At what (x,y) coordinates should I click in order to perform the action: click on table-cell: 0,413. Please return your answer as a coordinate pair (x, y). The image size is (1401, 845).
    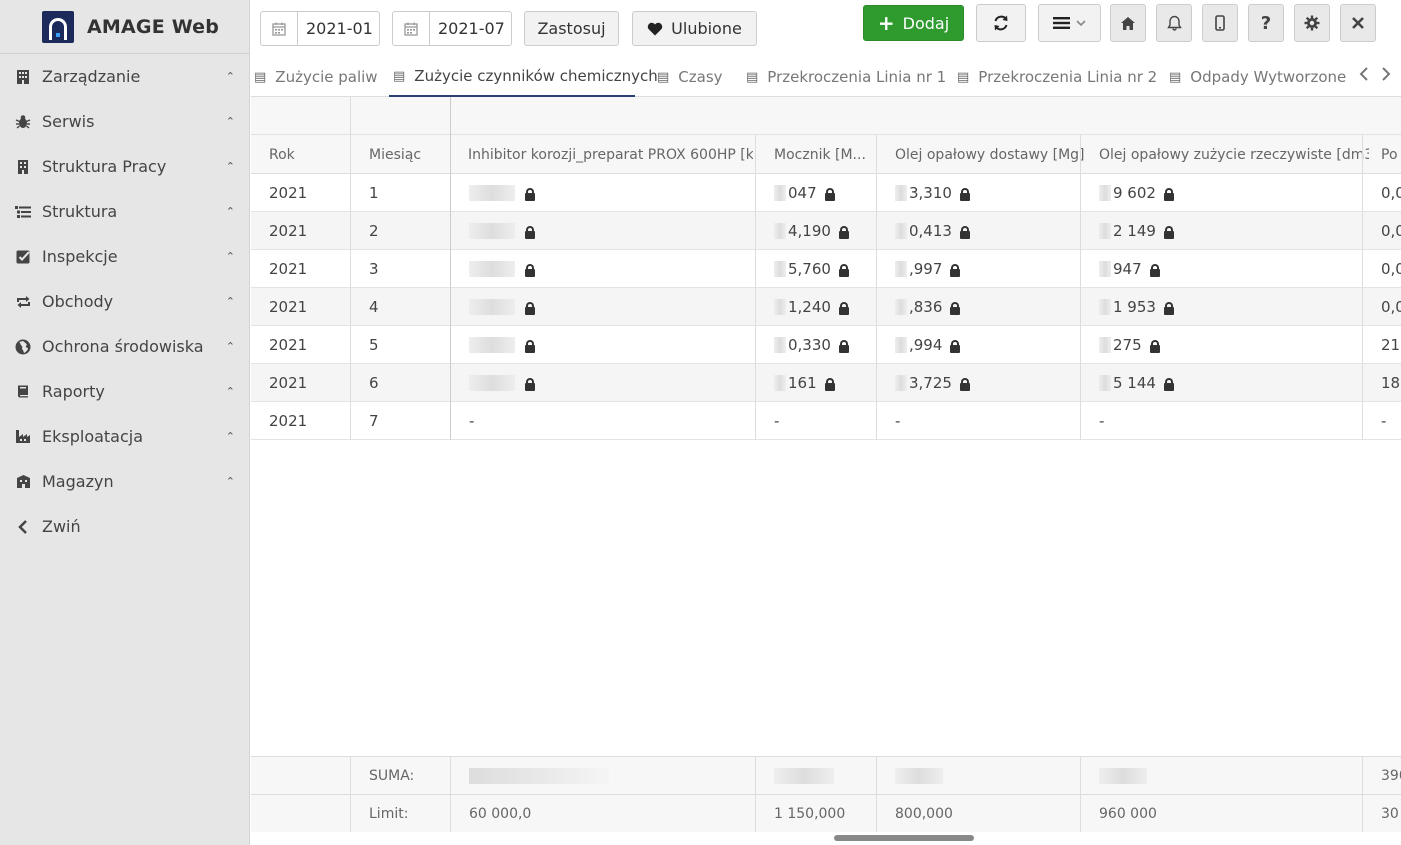
    Looking at the image, I should click on (923, 231).